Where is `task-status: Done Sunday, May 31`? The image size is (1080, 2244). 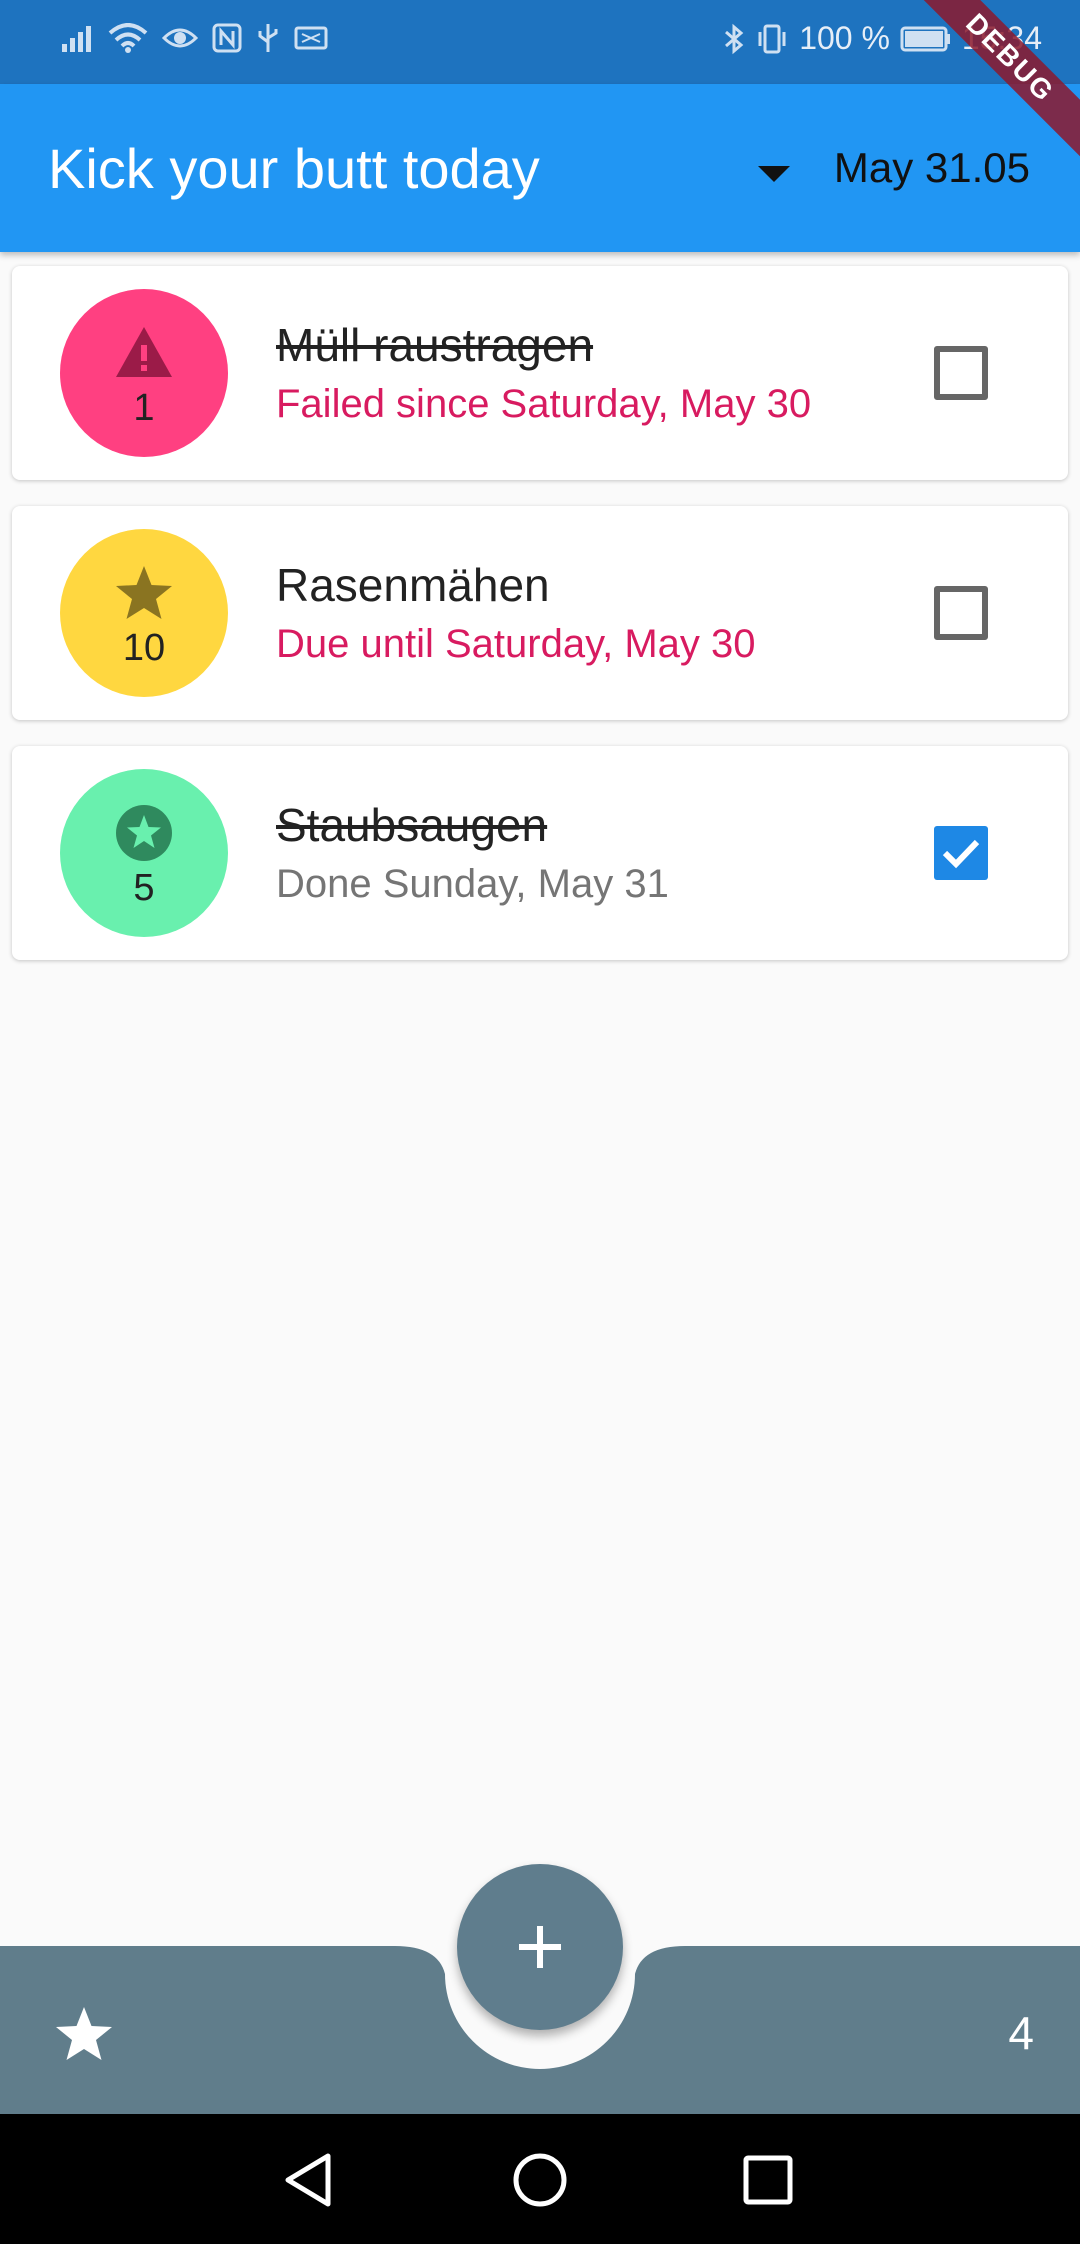
task-status: Done Sunday, May 31 is located at coordinates (472, 884).